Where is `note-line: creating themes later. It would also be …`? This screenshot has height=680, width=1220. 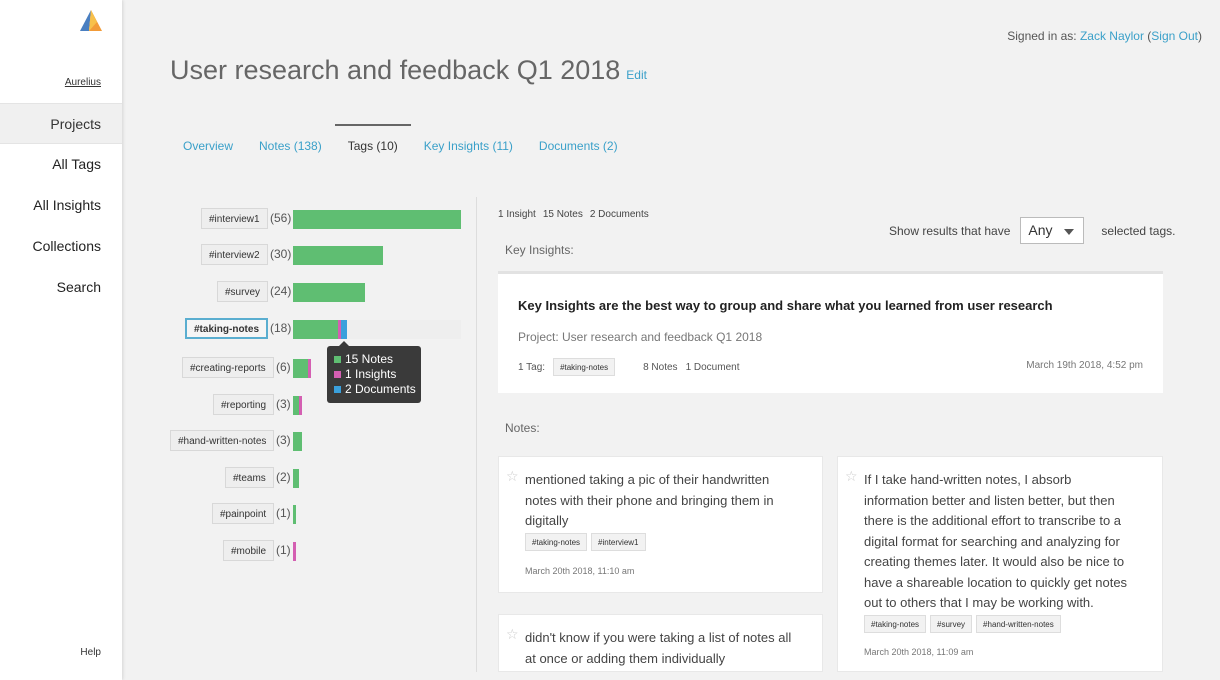 note-line: creating themes later. It would also be … is located at coordinates (994, 561).